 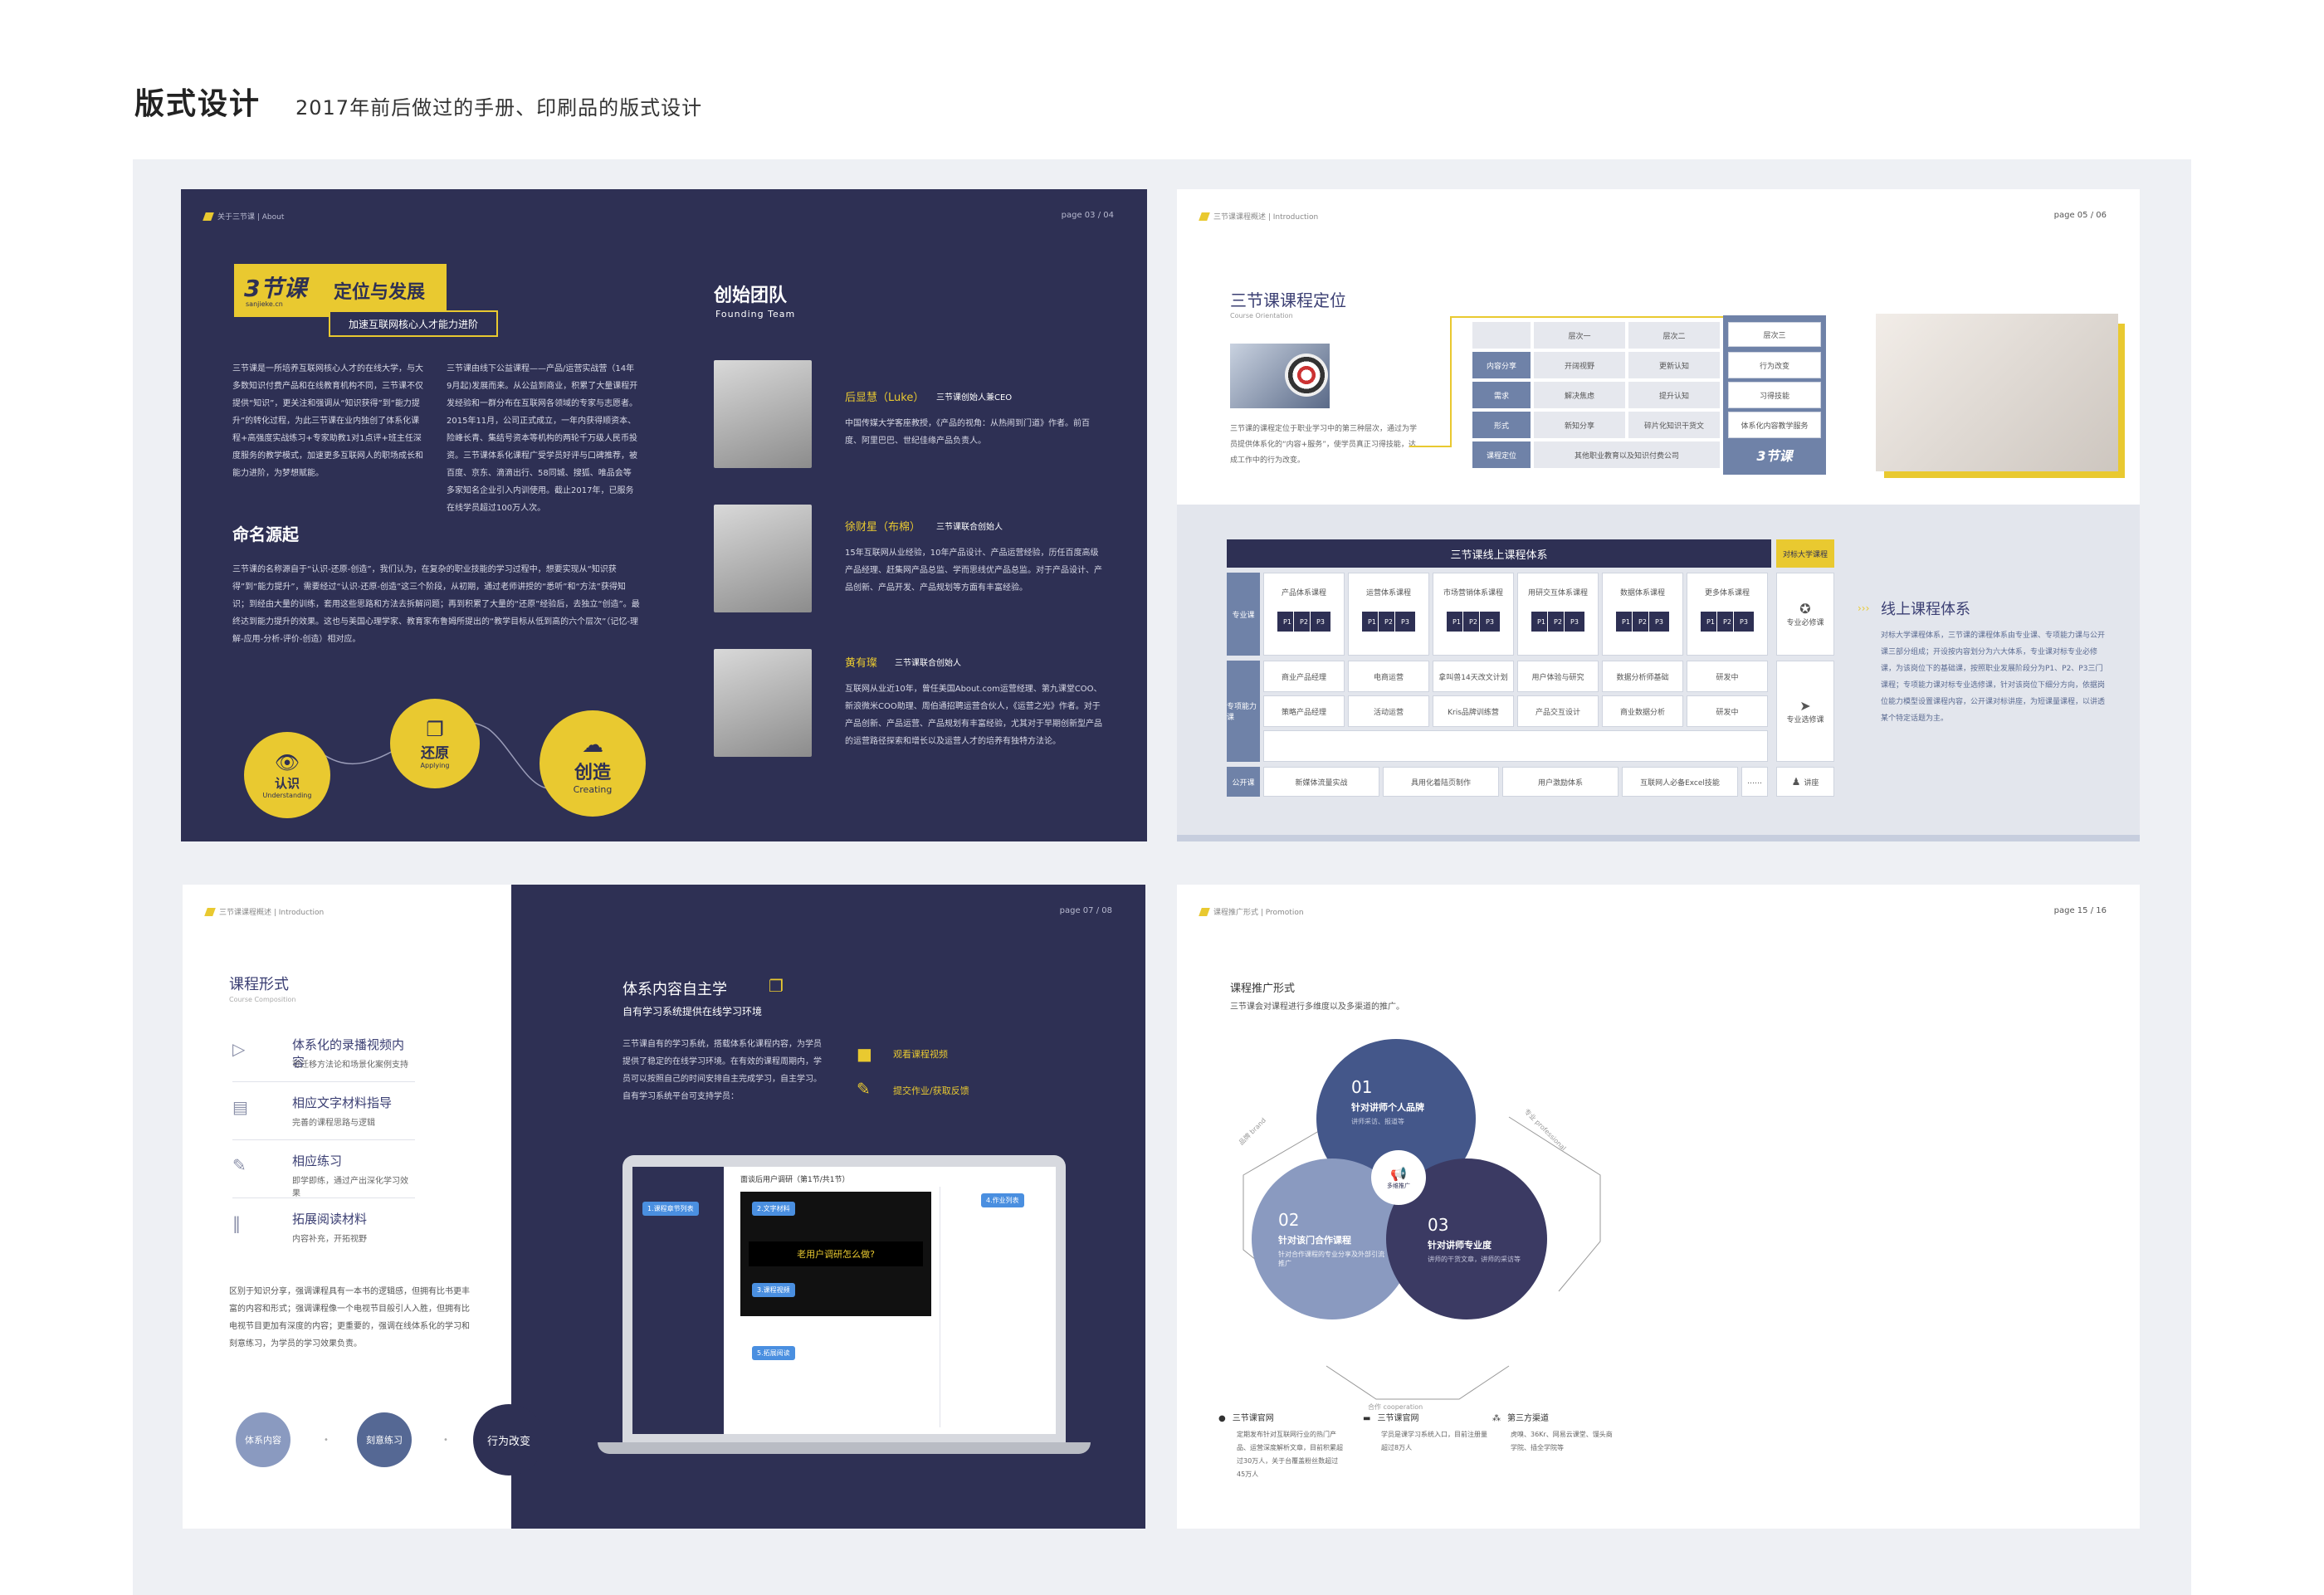 I want to click on member-role-3: 三节课联合创始人, so click(x=928, y=664).